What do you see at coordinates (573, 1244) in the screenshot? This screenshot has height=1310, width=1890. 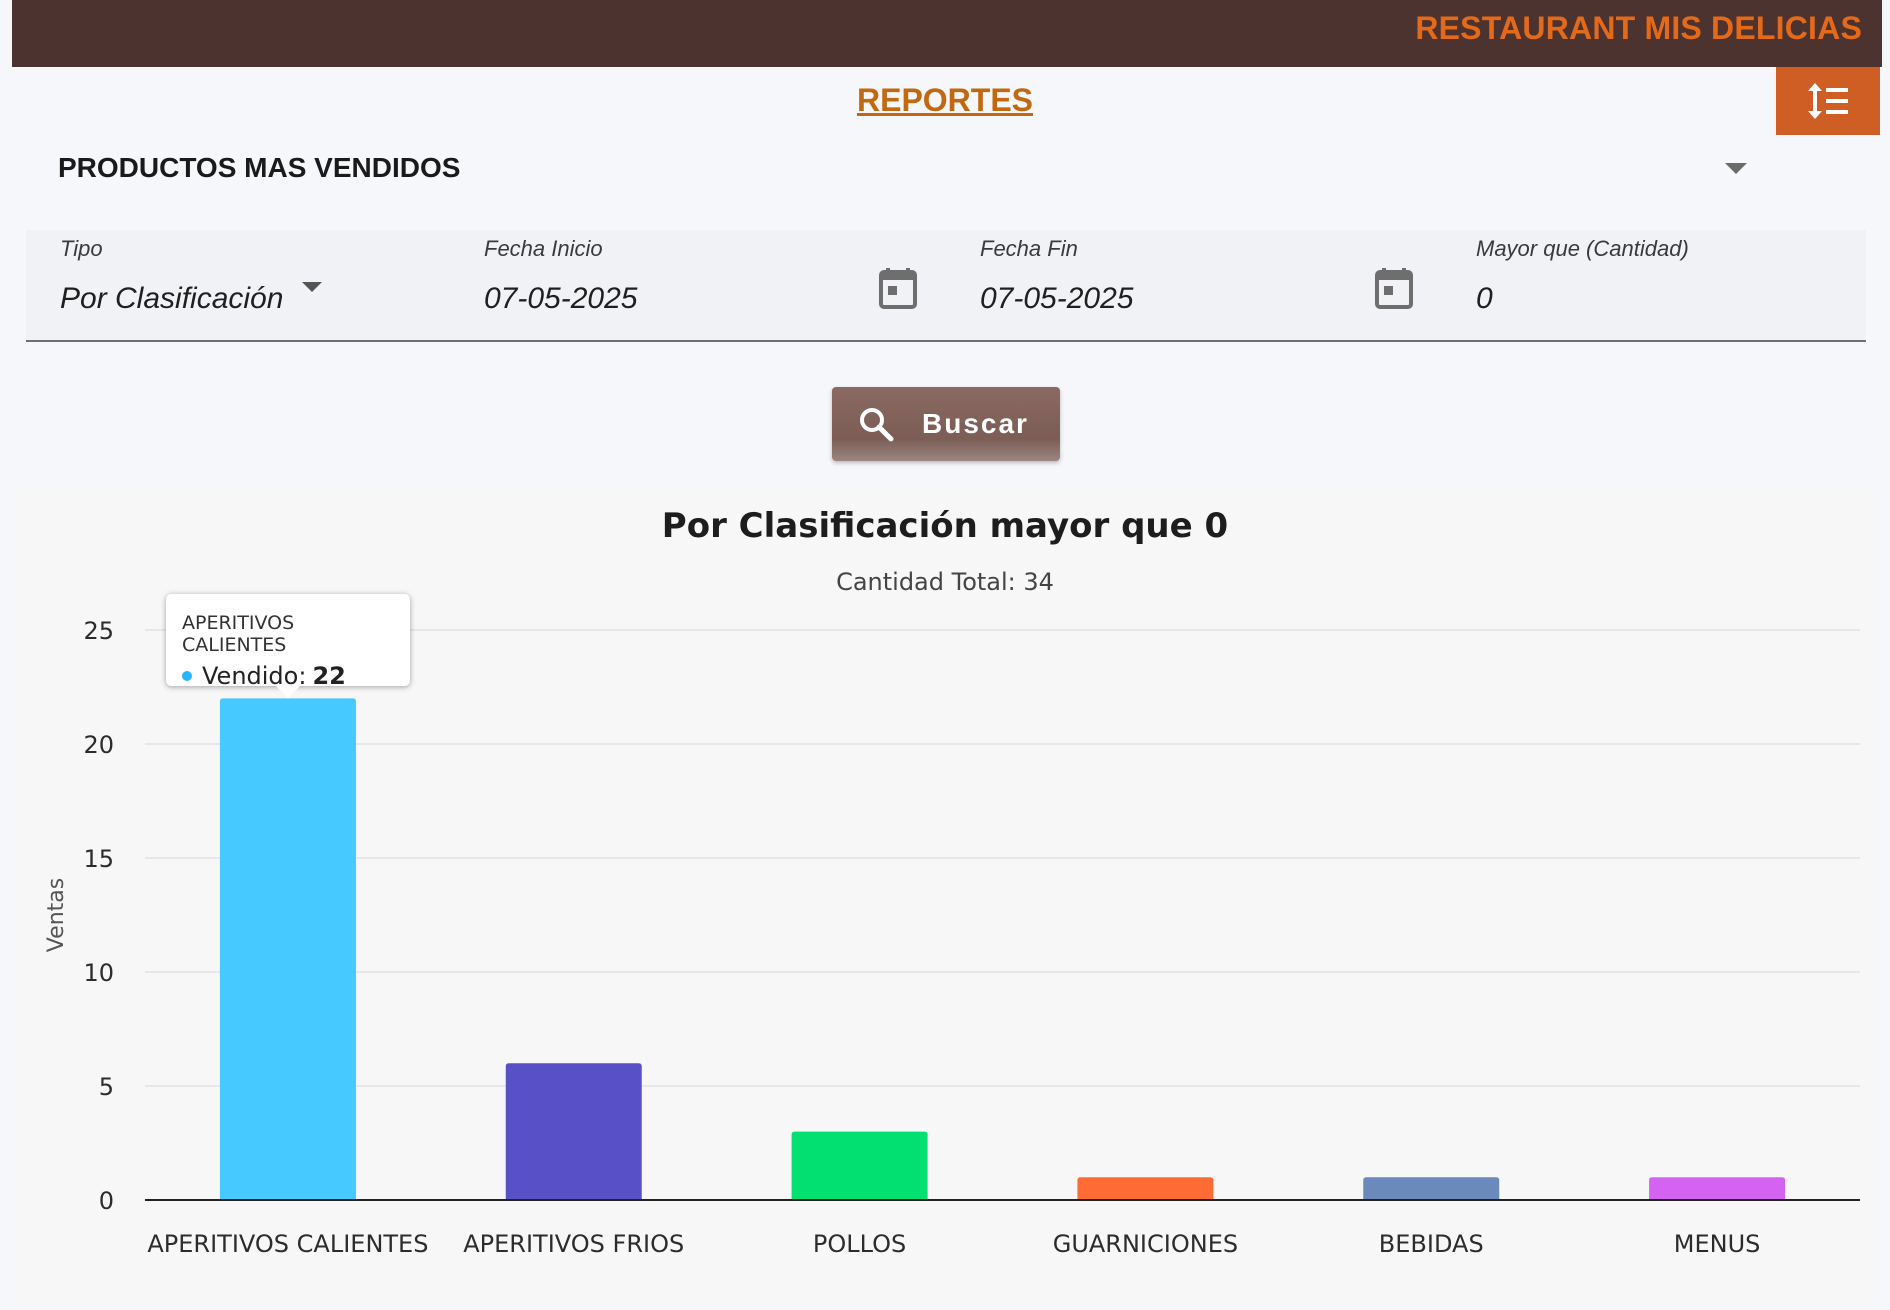 I see `x-tick-label: APERITIVOS FRIOS` at bounding box center [573, 1244].